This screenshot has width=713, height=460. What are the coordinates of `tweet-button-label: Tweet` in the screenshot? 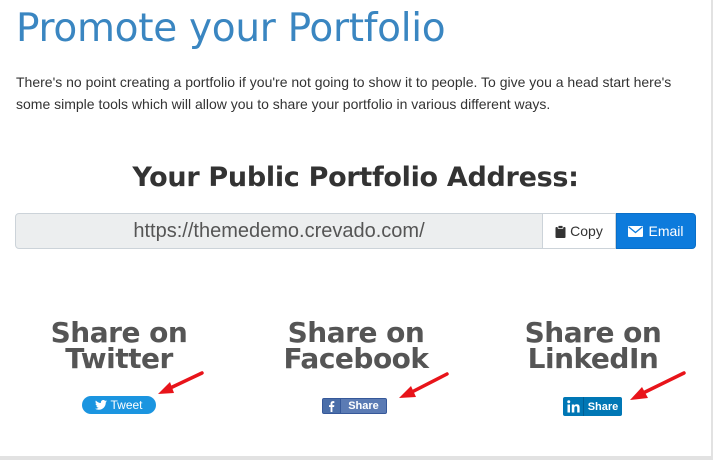 It's located at (126, 405).